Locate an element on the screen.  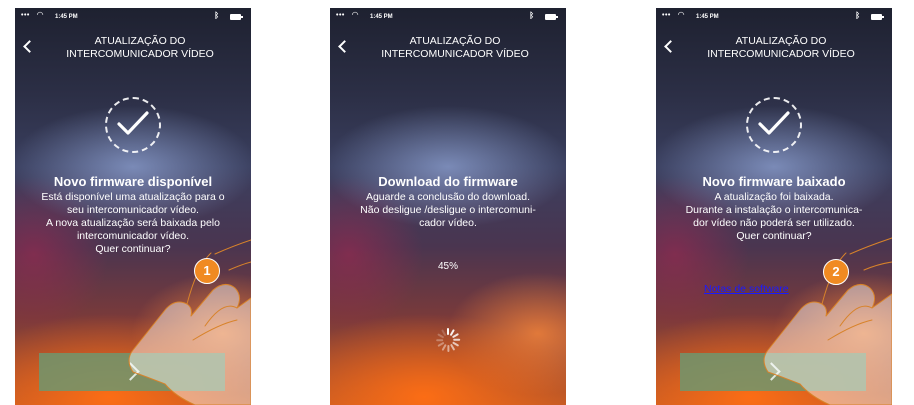
message-title: Novo firmware baixado is located at coordinates (774, 181).